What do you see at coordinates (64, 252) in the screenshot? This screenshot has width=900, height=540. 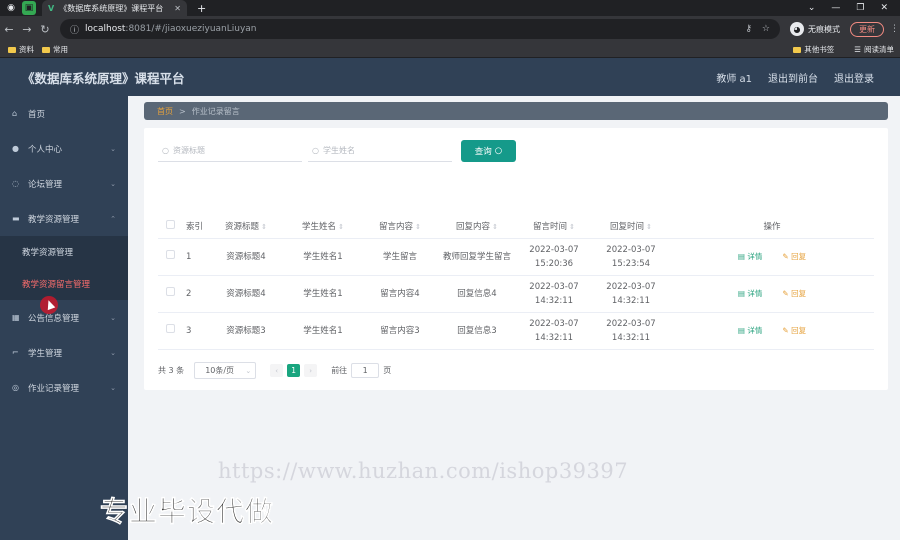 I see `sidebar-subitem-resources: 教学资源管理` at bounding box center [64, 252].